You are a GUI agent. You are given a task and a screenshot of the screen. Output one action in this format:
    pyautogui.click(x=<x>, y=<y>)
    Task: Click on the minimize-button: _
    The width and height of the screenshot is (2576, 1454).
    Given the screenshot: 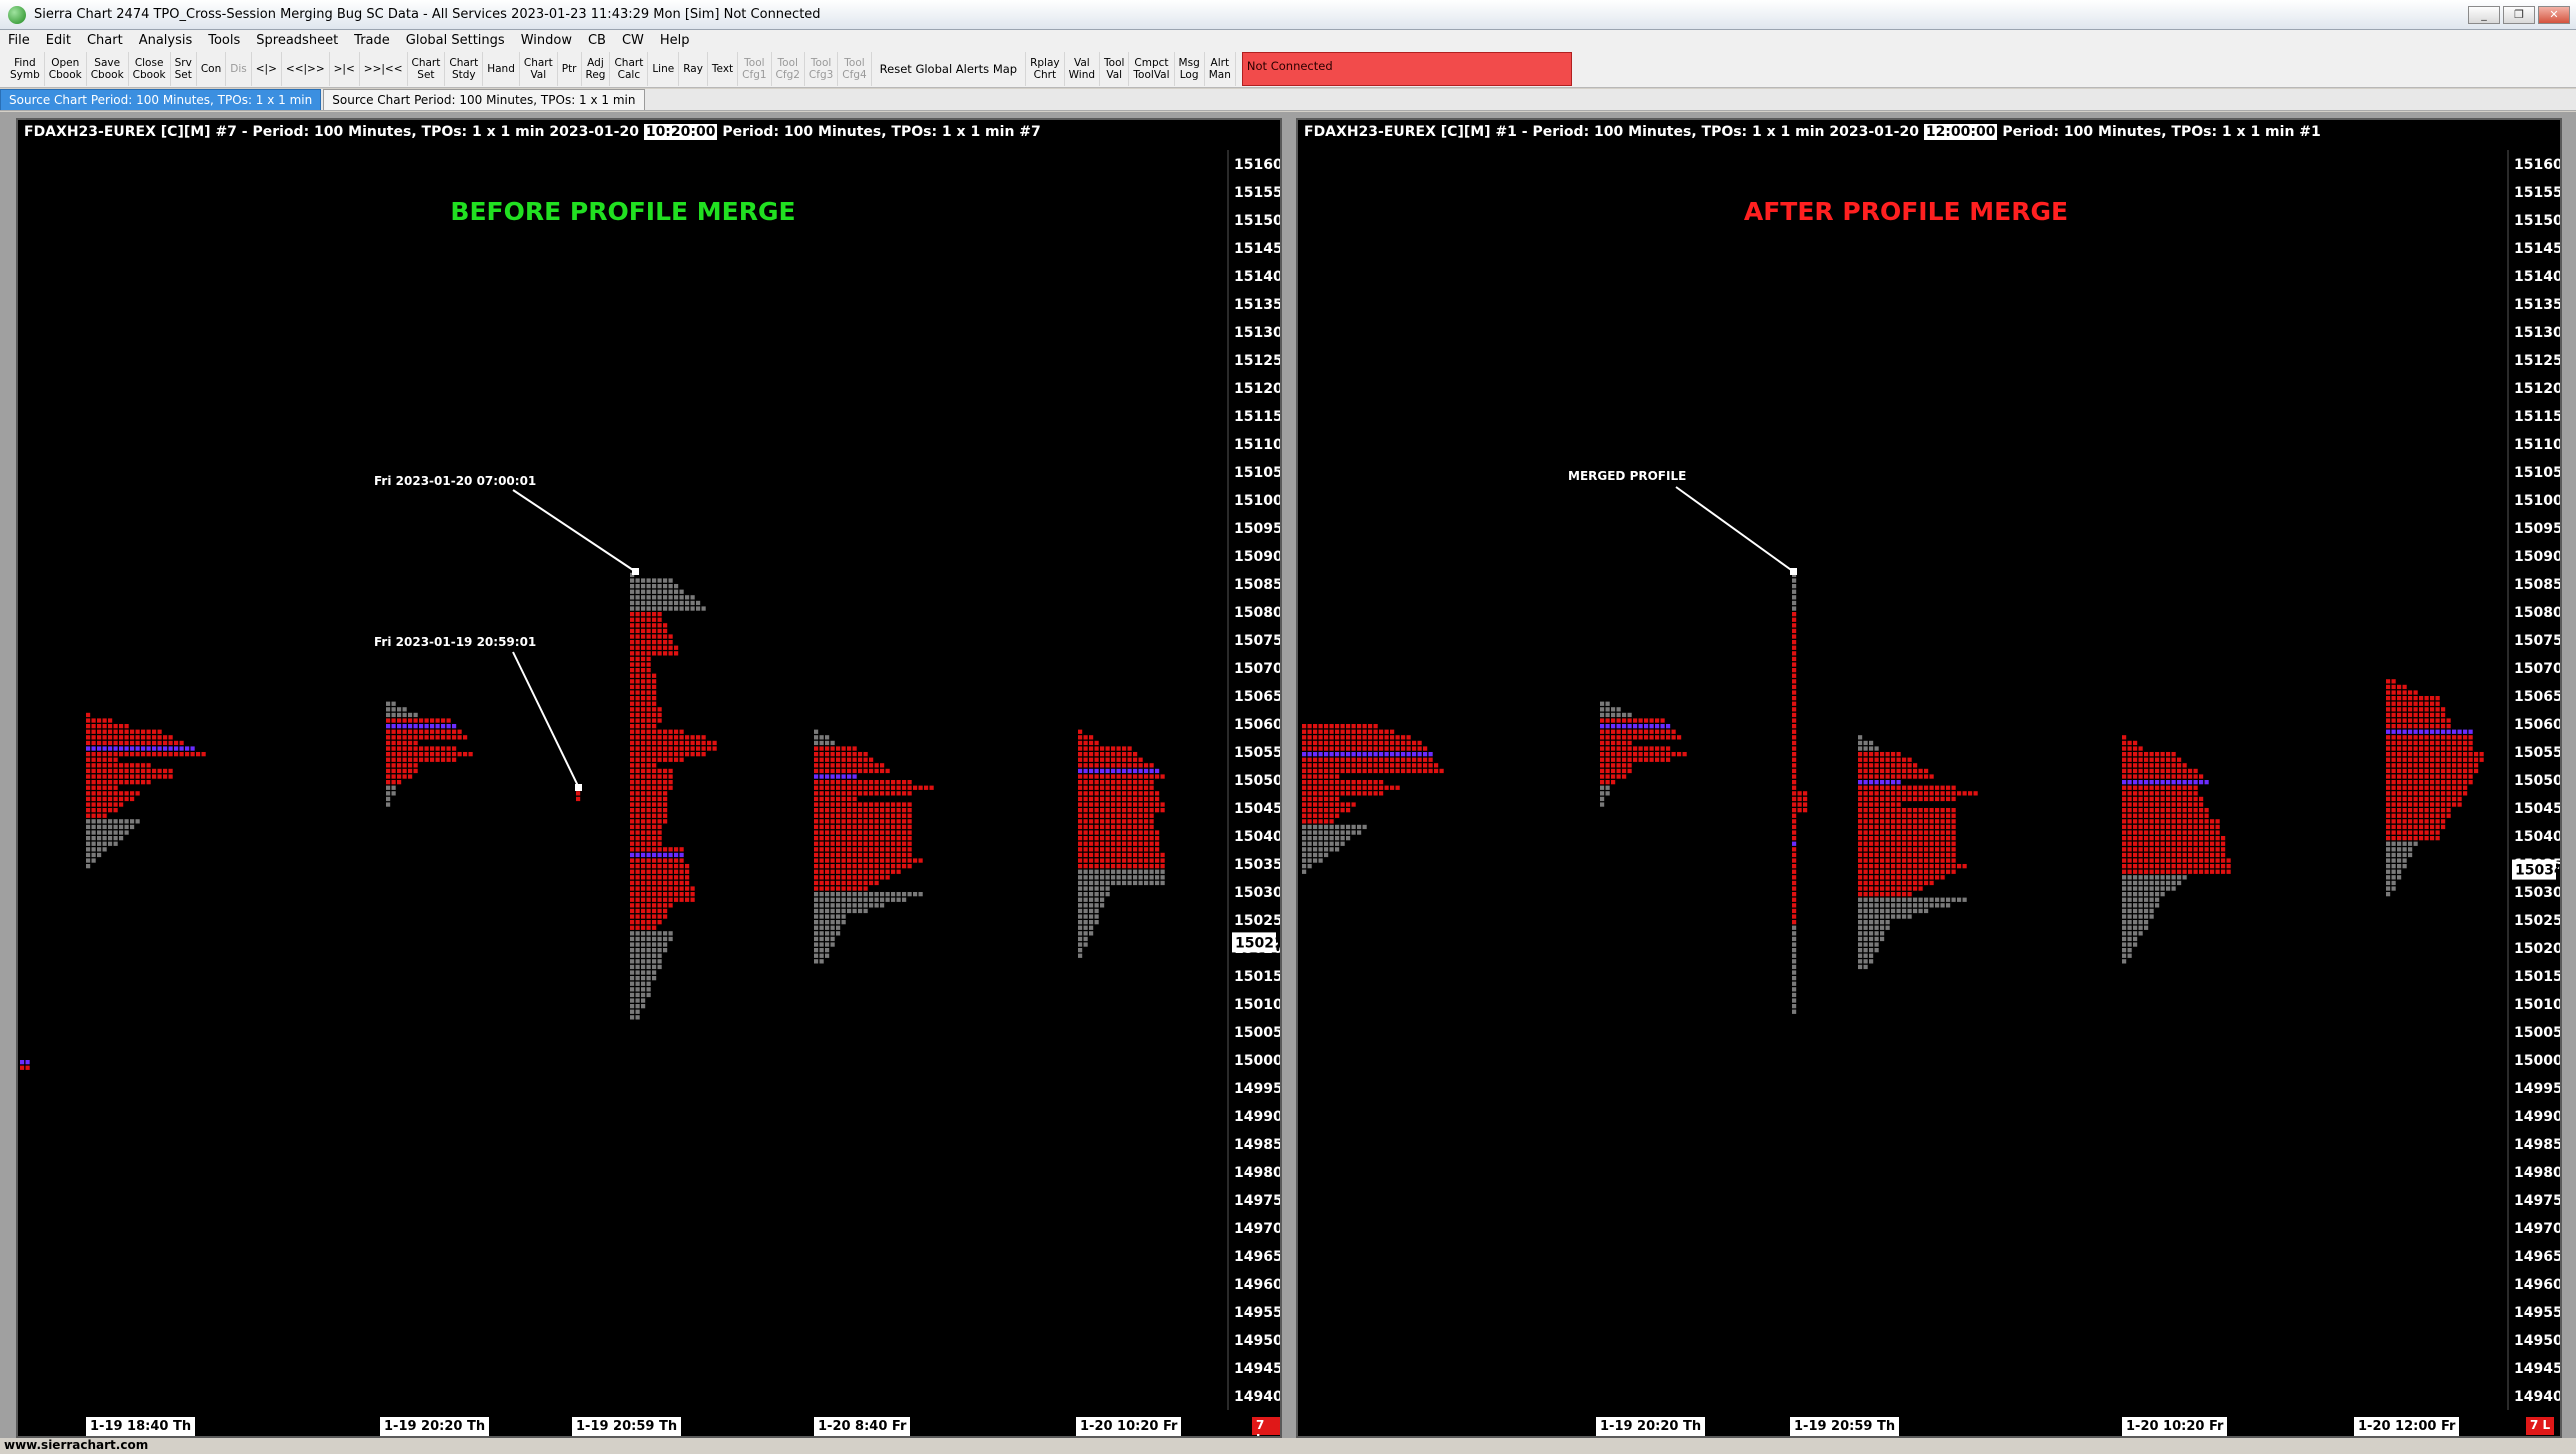 What is the action you would take?
    pyautogui.click(x=2484, y=15)
    